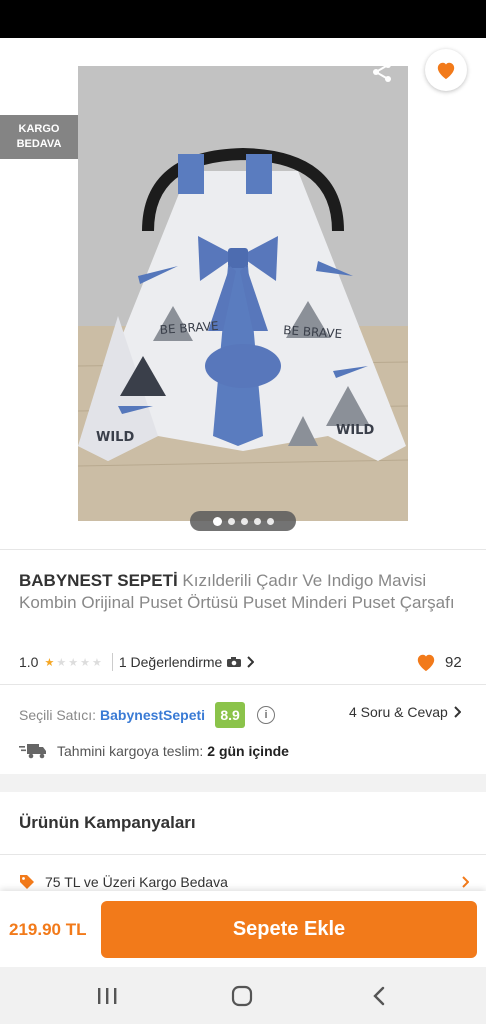 The width and height of the screenshot is (486, 1024). What do you see at coordinates (243, 19) in the screenshot?
I see `status-bar` at bounding box center [243, 19].